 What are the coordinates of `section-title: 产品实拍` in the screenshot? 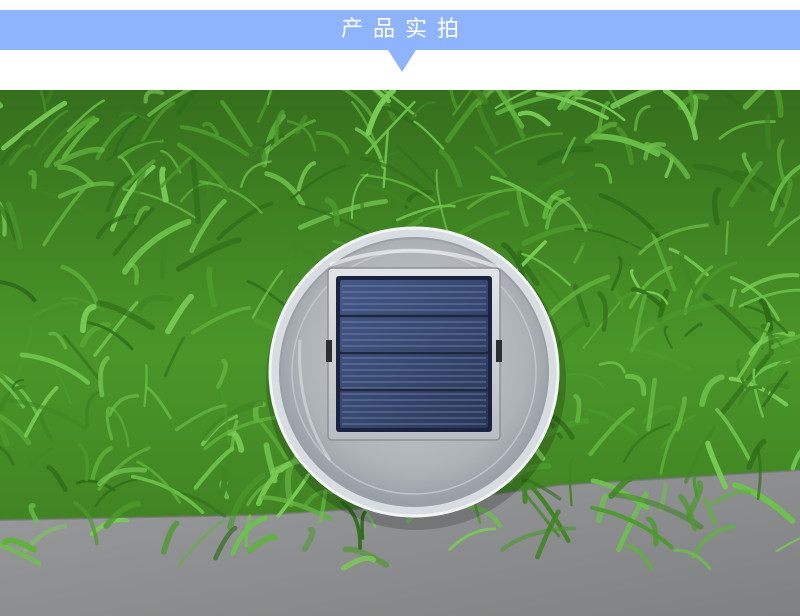 It's located at (404, 29).